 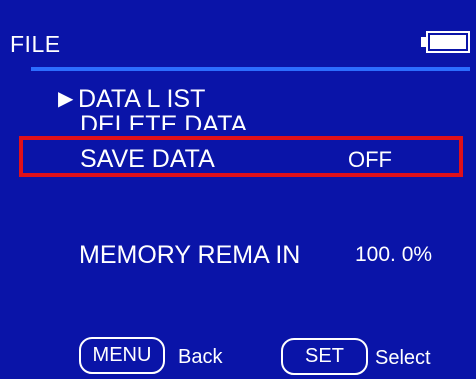 What do you see at coordinates (250, 69) in the screenshot?
I see `header-divider` at bounding box center [250, 69].